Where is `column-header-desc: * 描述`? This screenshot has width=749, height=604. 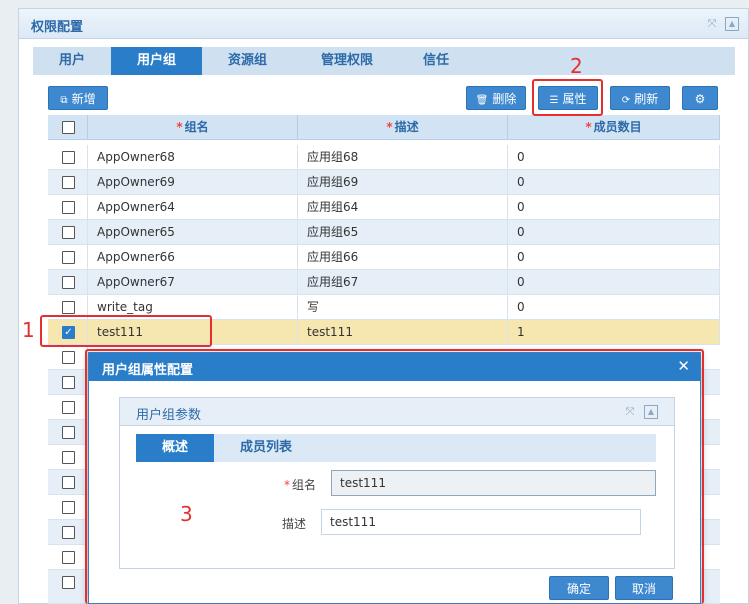
column-header-desc: * 描述 is located at coordinates (403, 127).